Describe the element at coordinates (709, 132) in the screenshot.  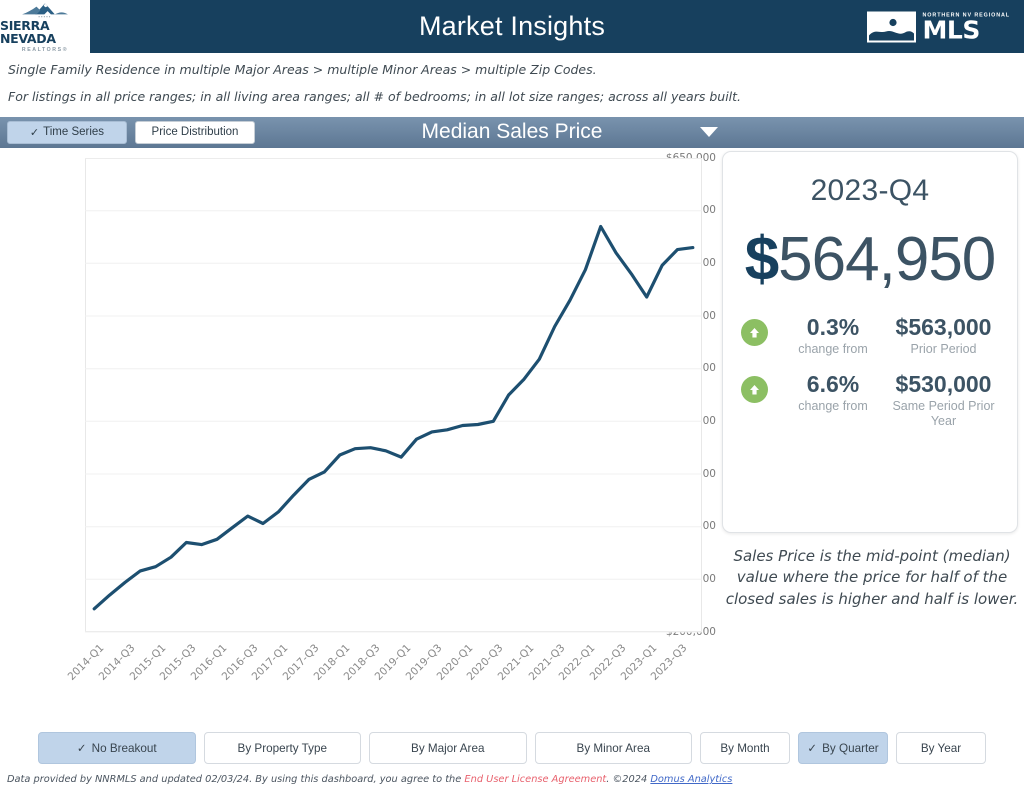
I see `chevron-down-icon` at that location.